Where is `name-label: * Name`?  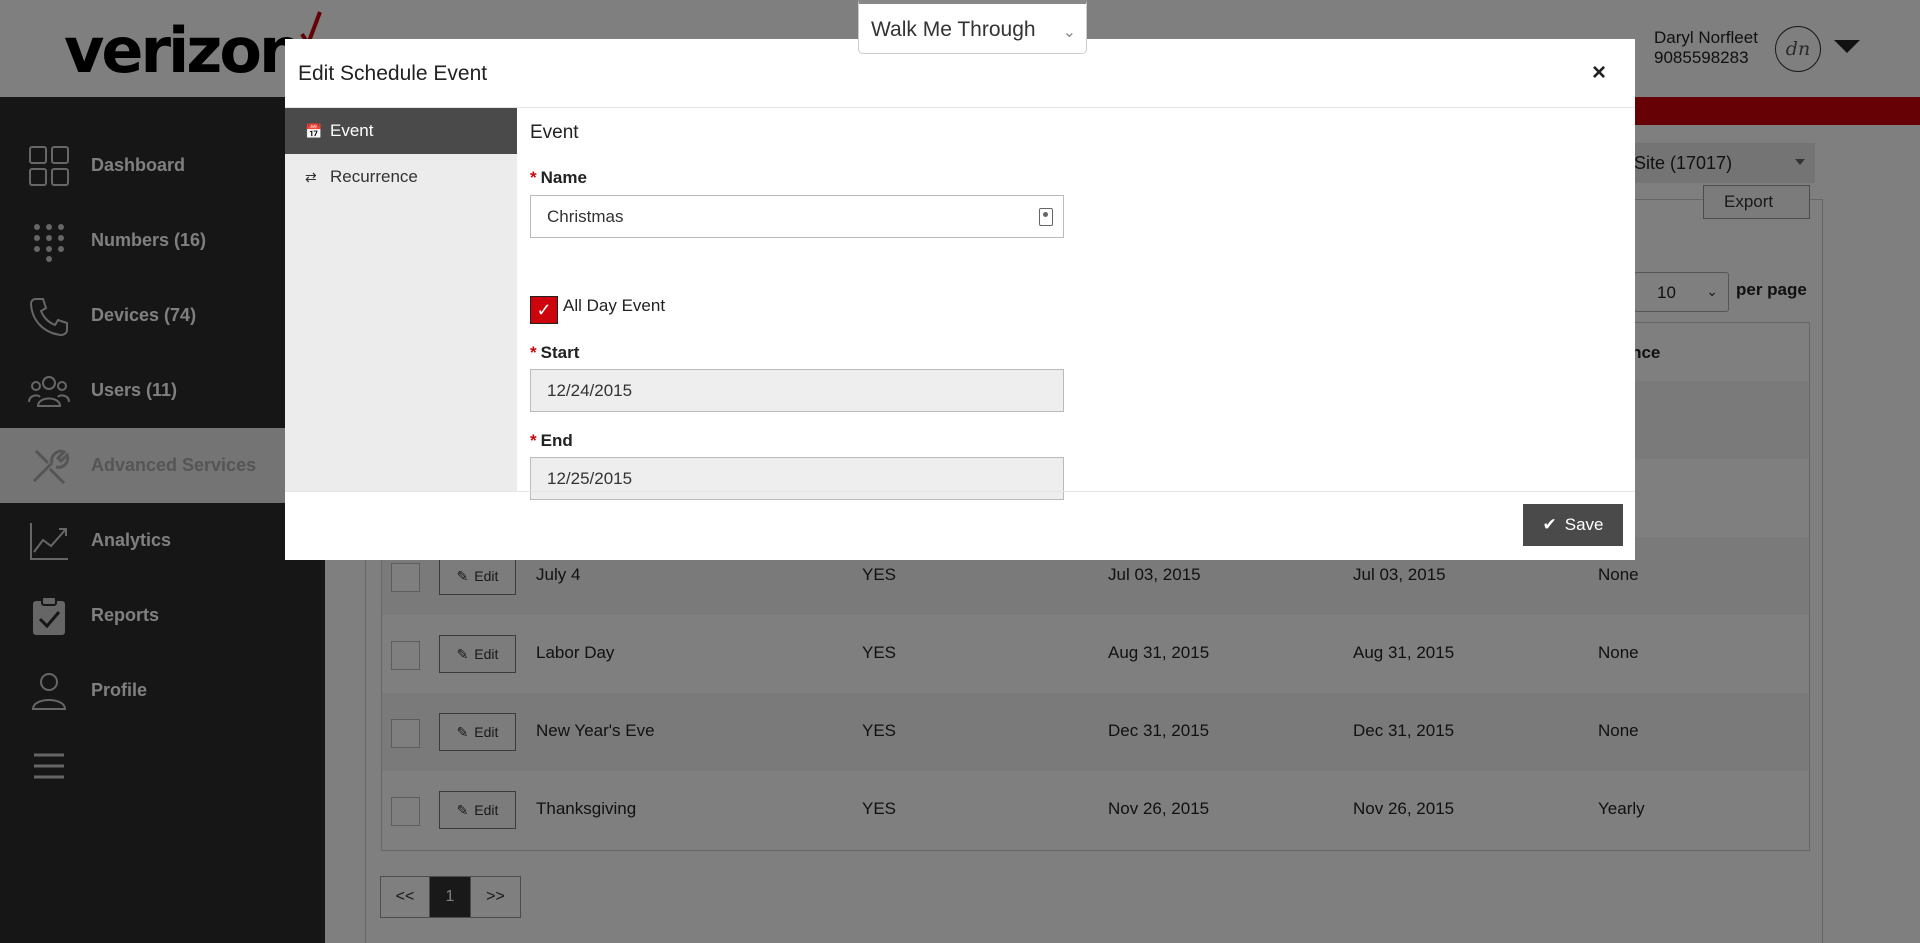
name-label: * Name is located at coordinates (558, 178).